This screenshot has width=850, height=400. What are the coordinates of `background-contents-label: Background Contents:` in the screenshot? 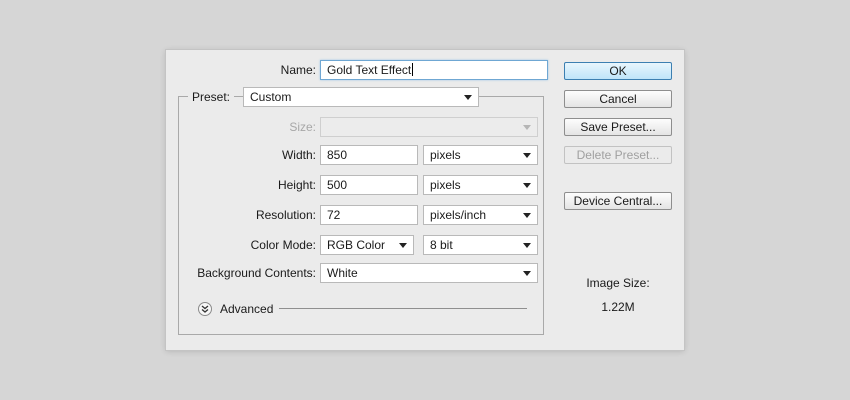 It's located at (256, 273).